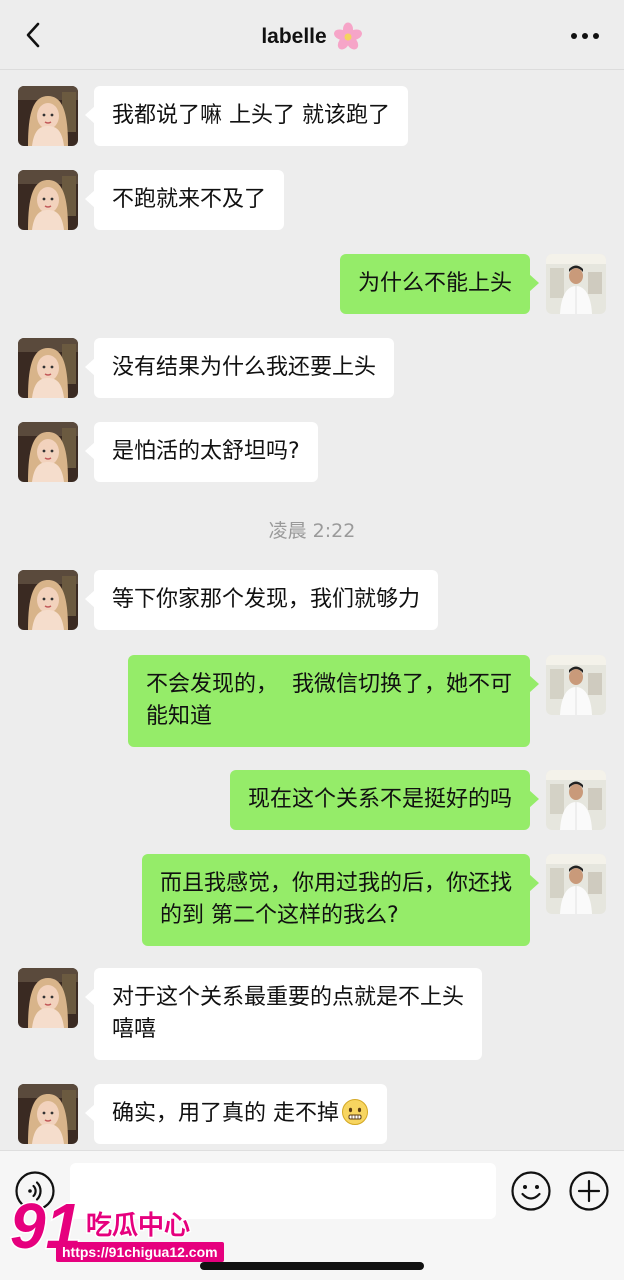 The height and width of the screenshot is (1280, 624). I want to click on chat-title-group: labelle, so click(312, 37).